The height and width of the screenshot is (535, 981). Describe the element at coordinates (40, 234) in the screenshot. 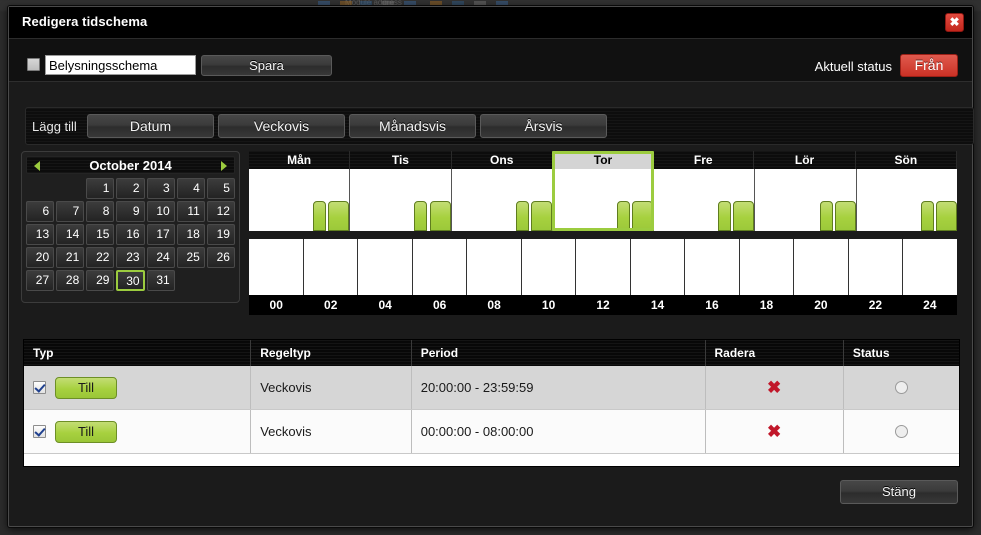

I see `calendar-day-13: 13` at that location.